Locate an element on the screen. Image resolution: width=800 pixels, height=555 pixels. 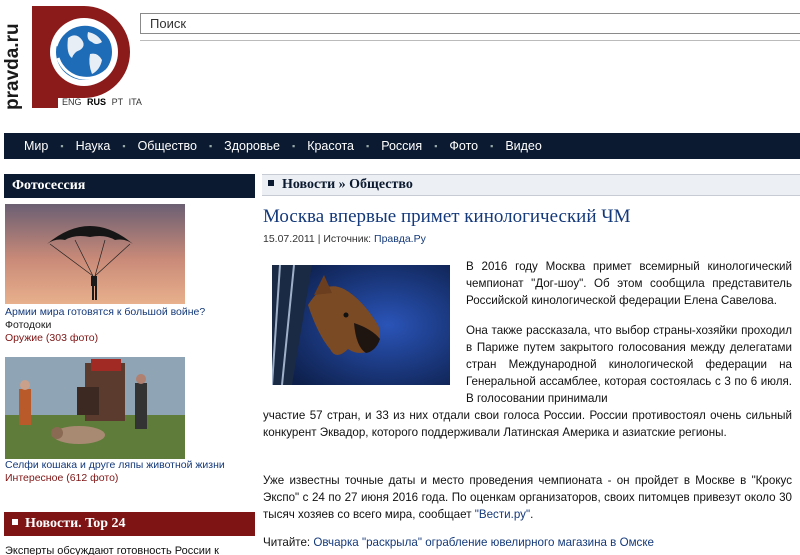
dog-article-photo is located at coordinates (361, 325).